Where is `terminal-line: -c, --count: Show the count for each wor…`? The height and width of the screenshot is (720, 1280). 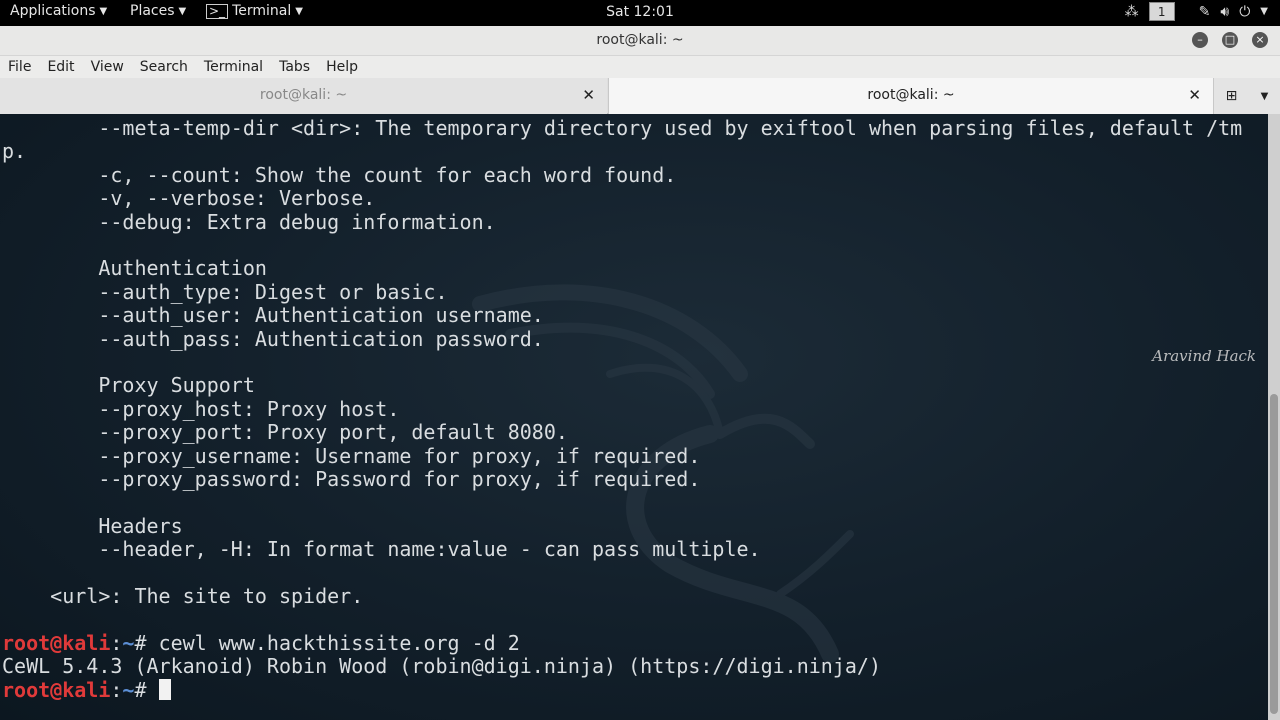
terminal-line: -c, --count: Show the count for each wor… is located at coordinates (339, 174).